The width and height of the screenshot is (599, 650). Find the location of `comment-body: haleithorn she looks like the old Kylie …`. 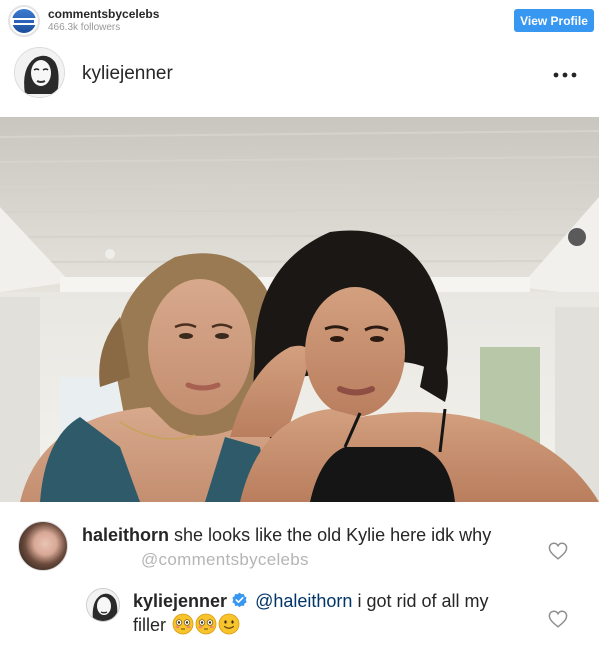

comment-body: haleithorn she looks like the old Kylie … is located at coordinates (292, 535).